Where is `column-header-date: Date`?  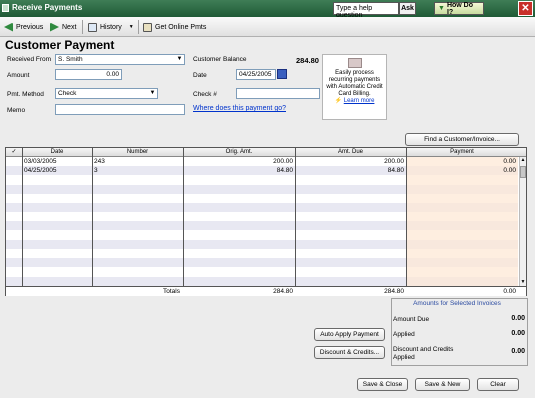 column-header-date: Date is located at coordinates (57, 152).